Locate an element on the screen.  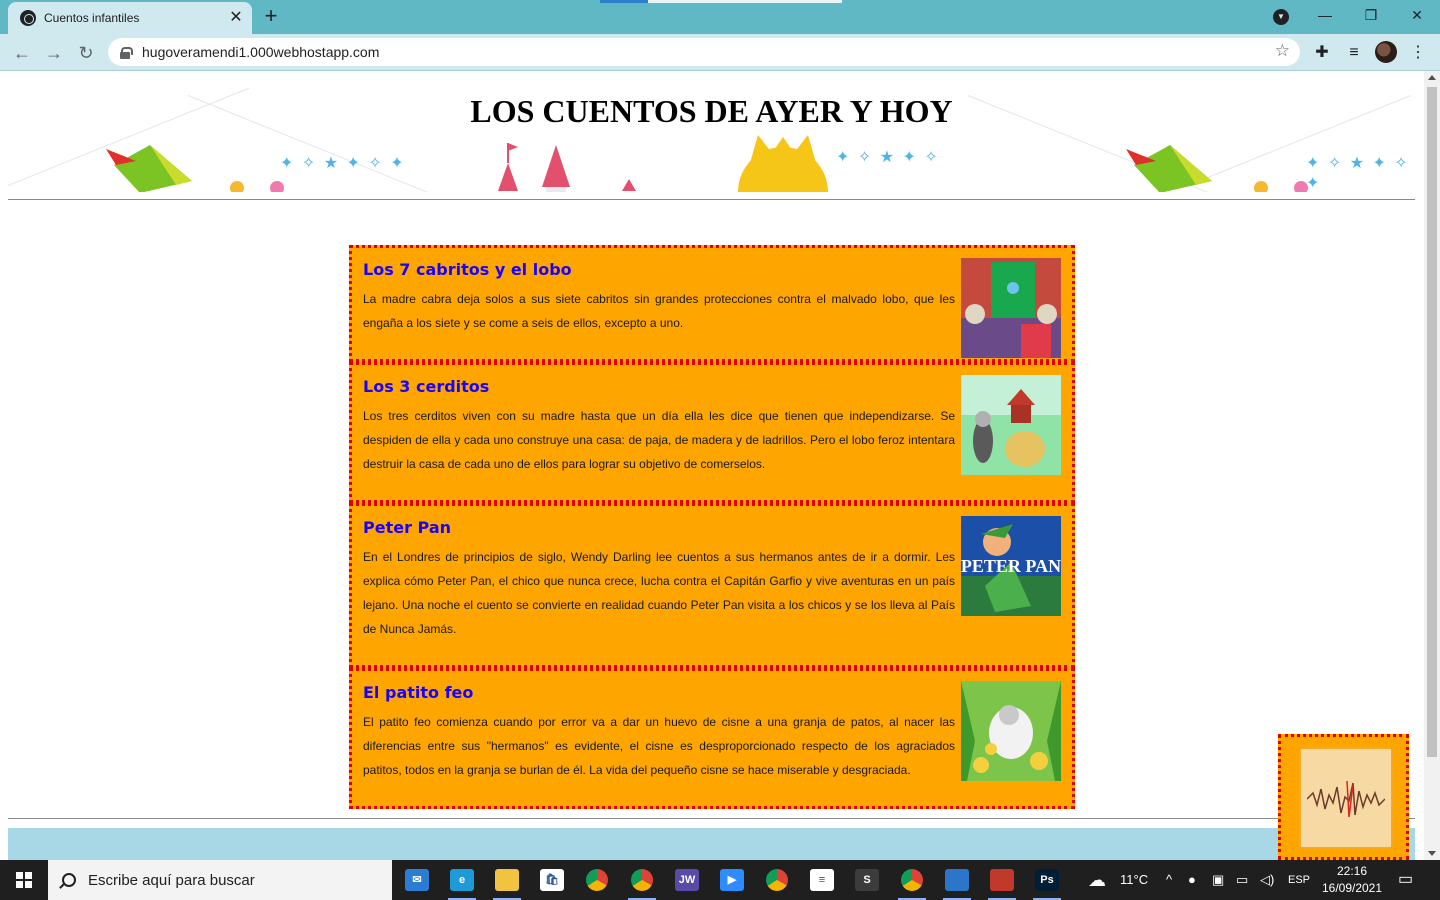
notification-icon: ▭ is located at coordinates (1405, 880).